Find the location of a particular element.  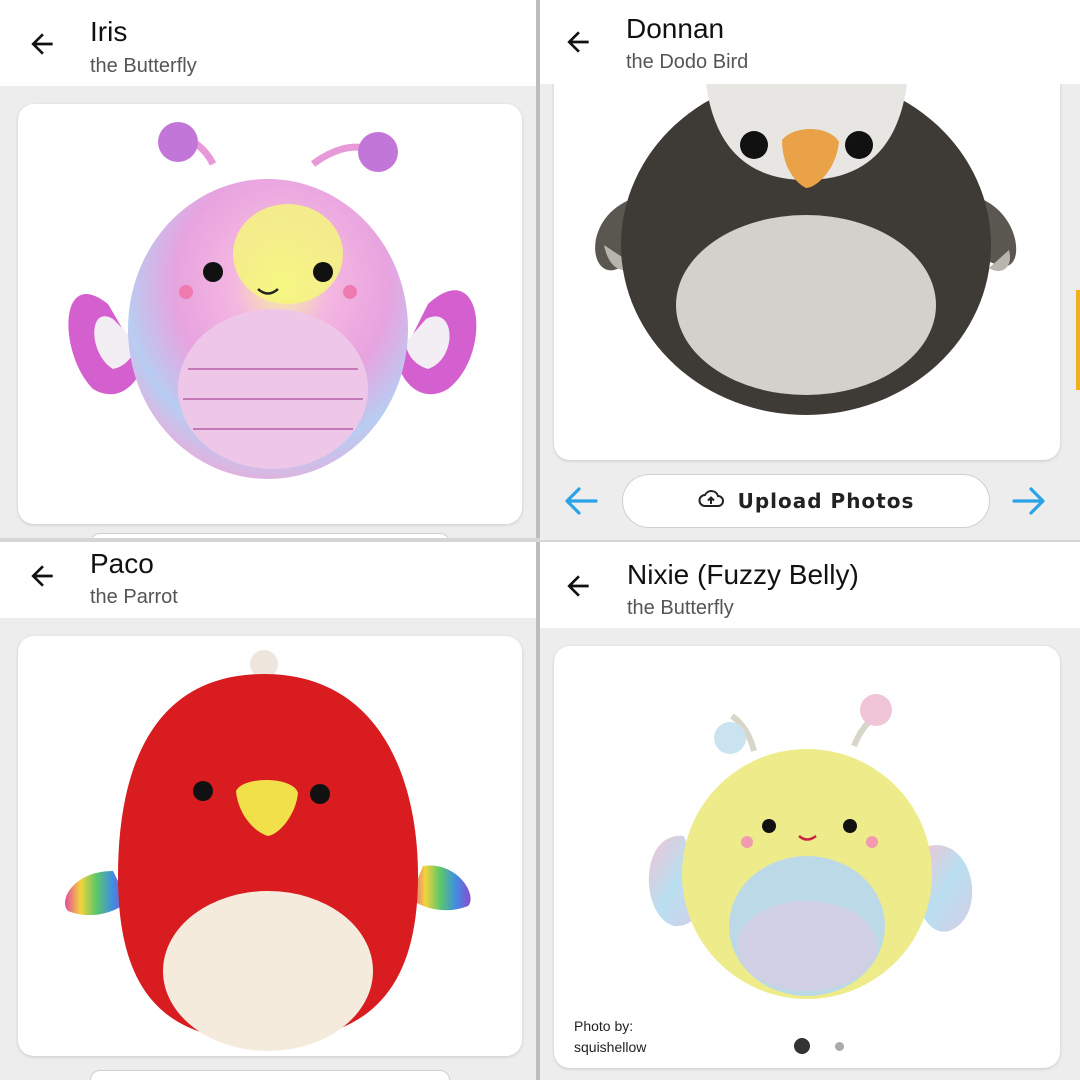

upload-photos-button: Upload Photos is located at coordinates (806, 501).